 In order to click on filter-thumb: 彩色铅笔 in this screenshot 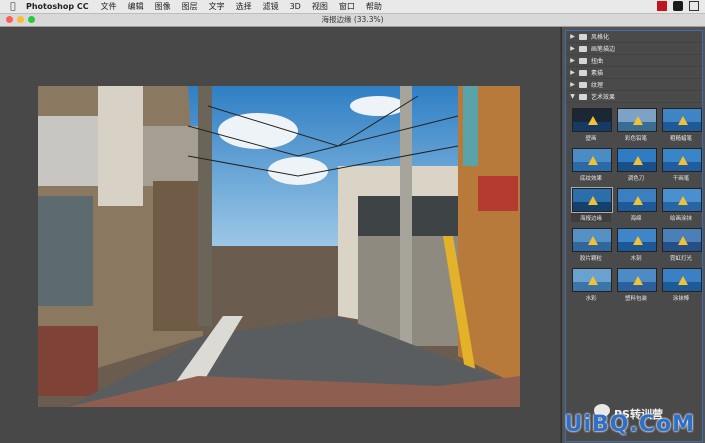, I will do `click(636, 125)`.